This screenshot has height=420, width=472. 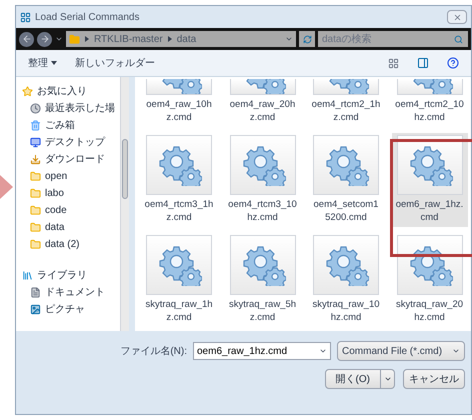 I want to click on file-item: skytraq_raw_20hz.cmd, so click(x=430, y=280).